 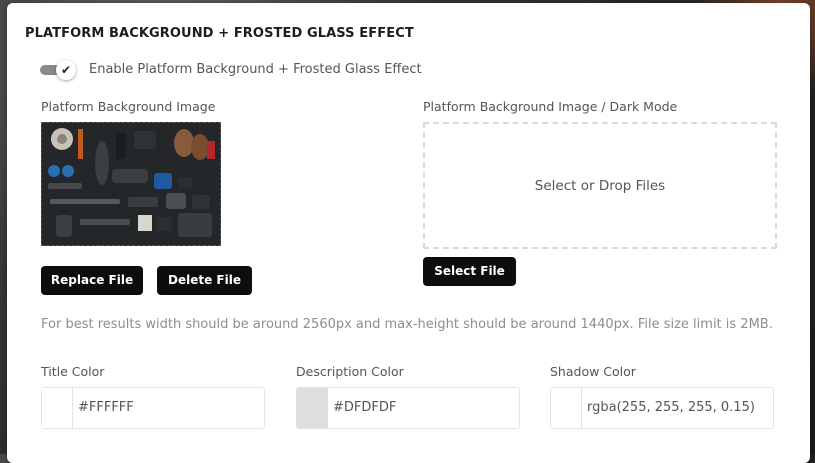 I want to click on shadow-color-label: Shadow Color, so click(x=593, y=371).